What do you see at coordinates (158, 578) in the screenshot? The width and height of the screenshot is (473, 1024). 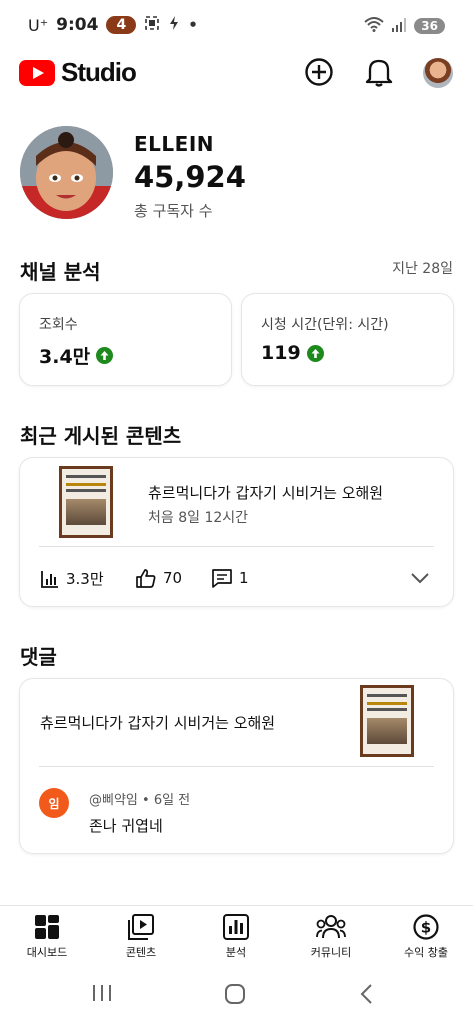 I see `likes-metric: 70` at bounding box center [158, 578].